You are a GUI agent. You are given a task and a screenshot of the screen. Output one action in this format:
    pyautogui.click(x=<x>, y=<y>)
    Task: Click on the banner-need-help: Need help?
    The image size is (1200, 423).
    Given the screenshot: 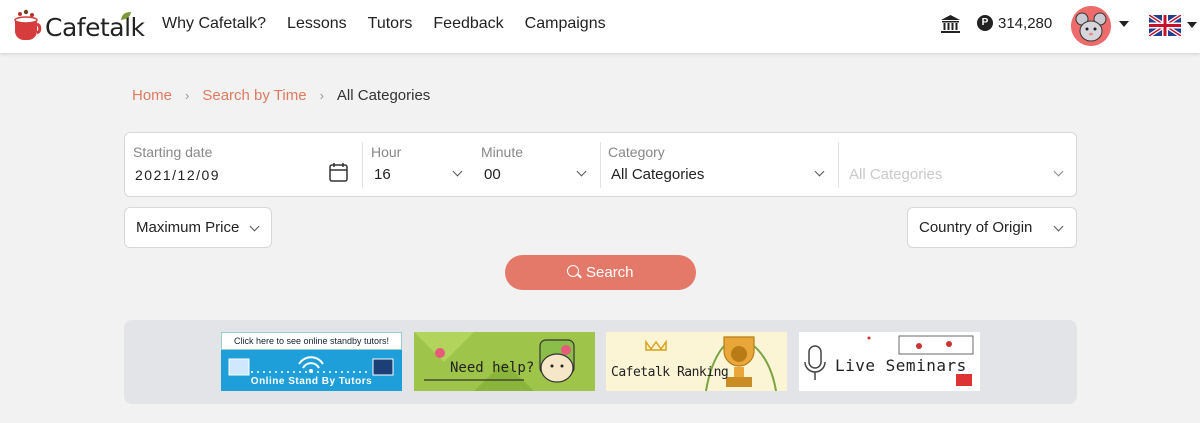 What is the action you would take?
    pyautogui.click(x=504, y=361)
    